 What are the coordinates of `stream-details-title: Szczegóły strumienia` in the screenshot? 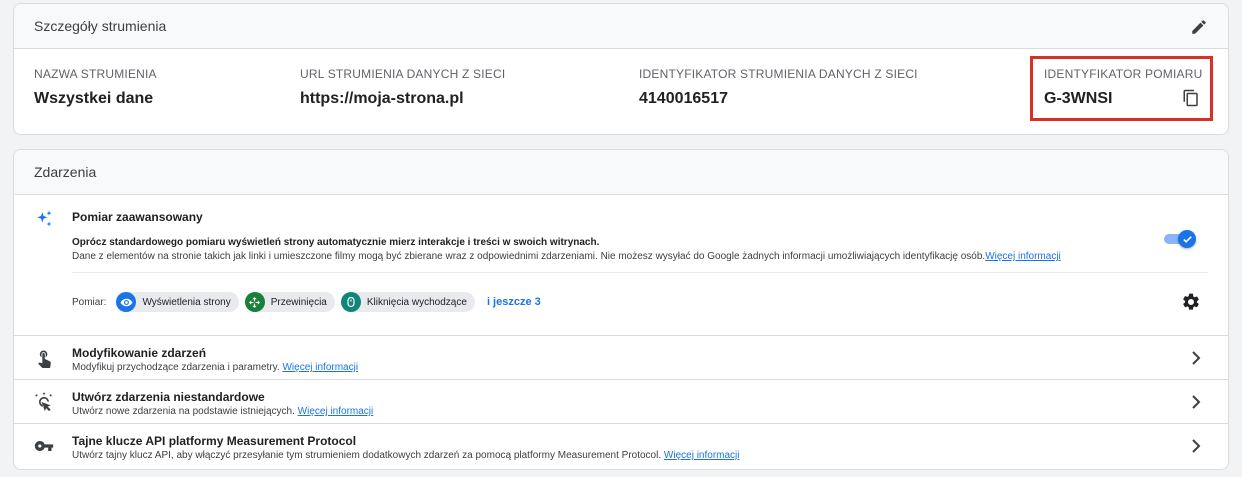 It's located at (100, 26).